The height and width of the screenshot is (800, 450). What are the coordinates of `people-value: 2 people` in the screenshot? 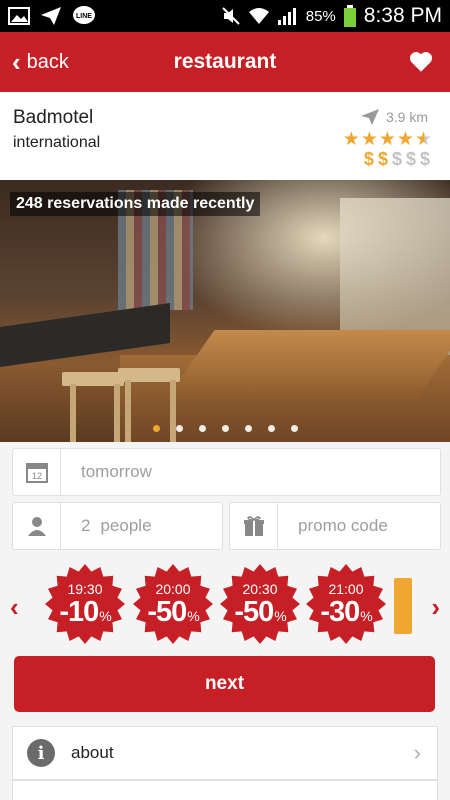 It's located at (106, 526).